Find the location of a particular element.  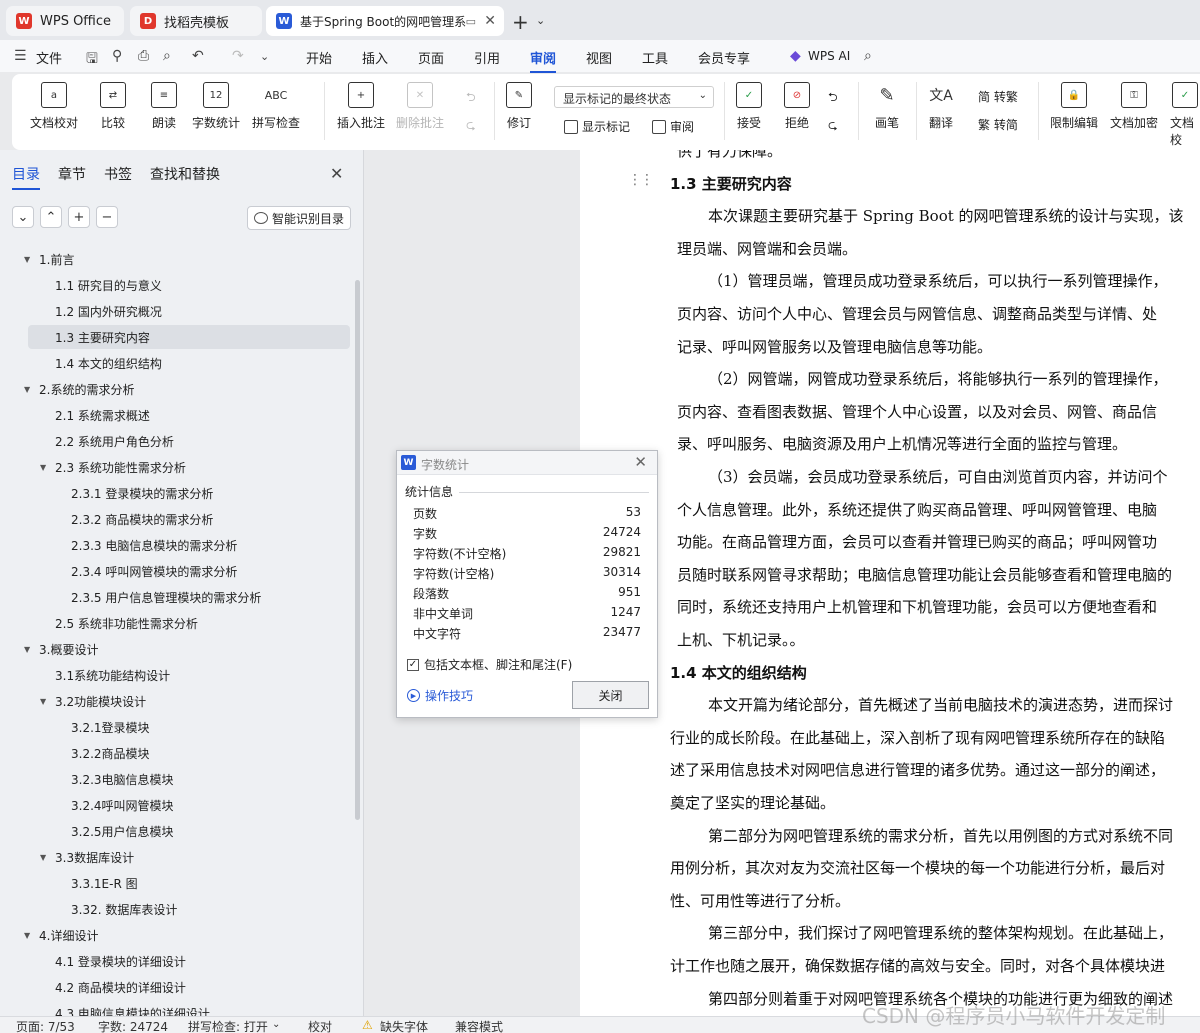

menu-wps-ai: WPS AI is located at coordinates (829, 56).